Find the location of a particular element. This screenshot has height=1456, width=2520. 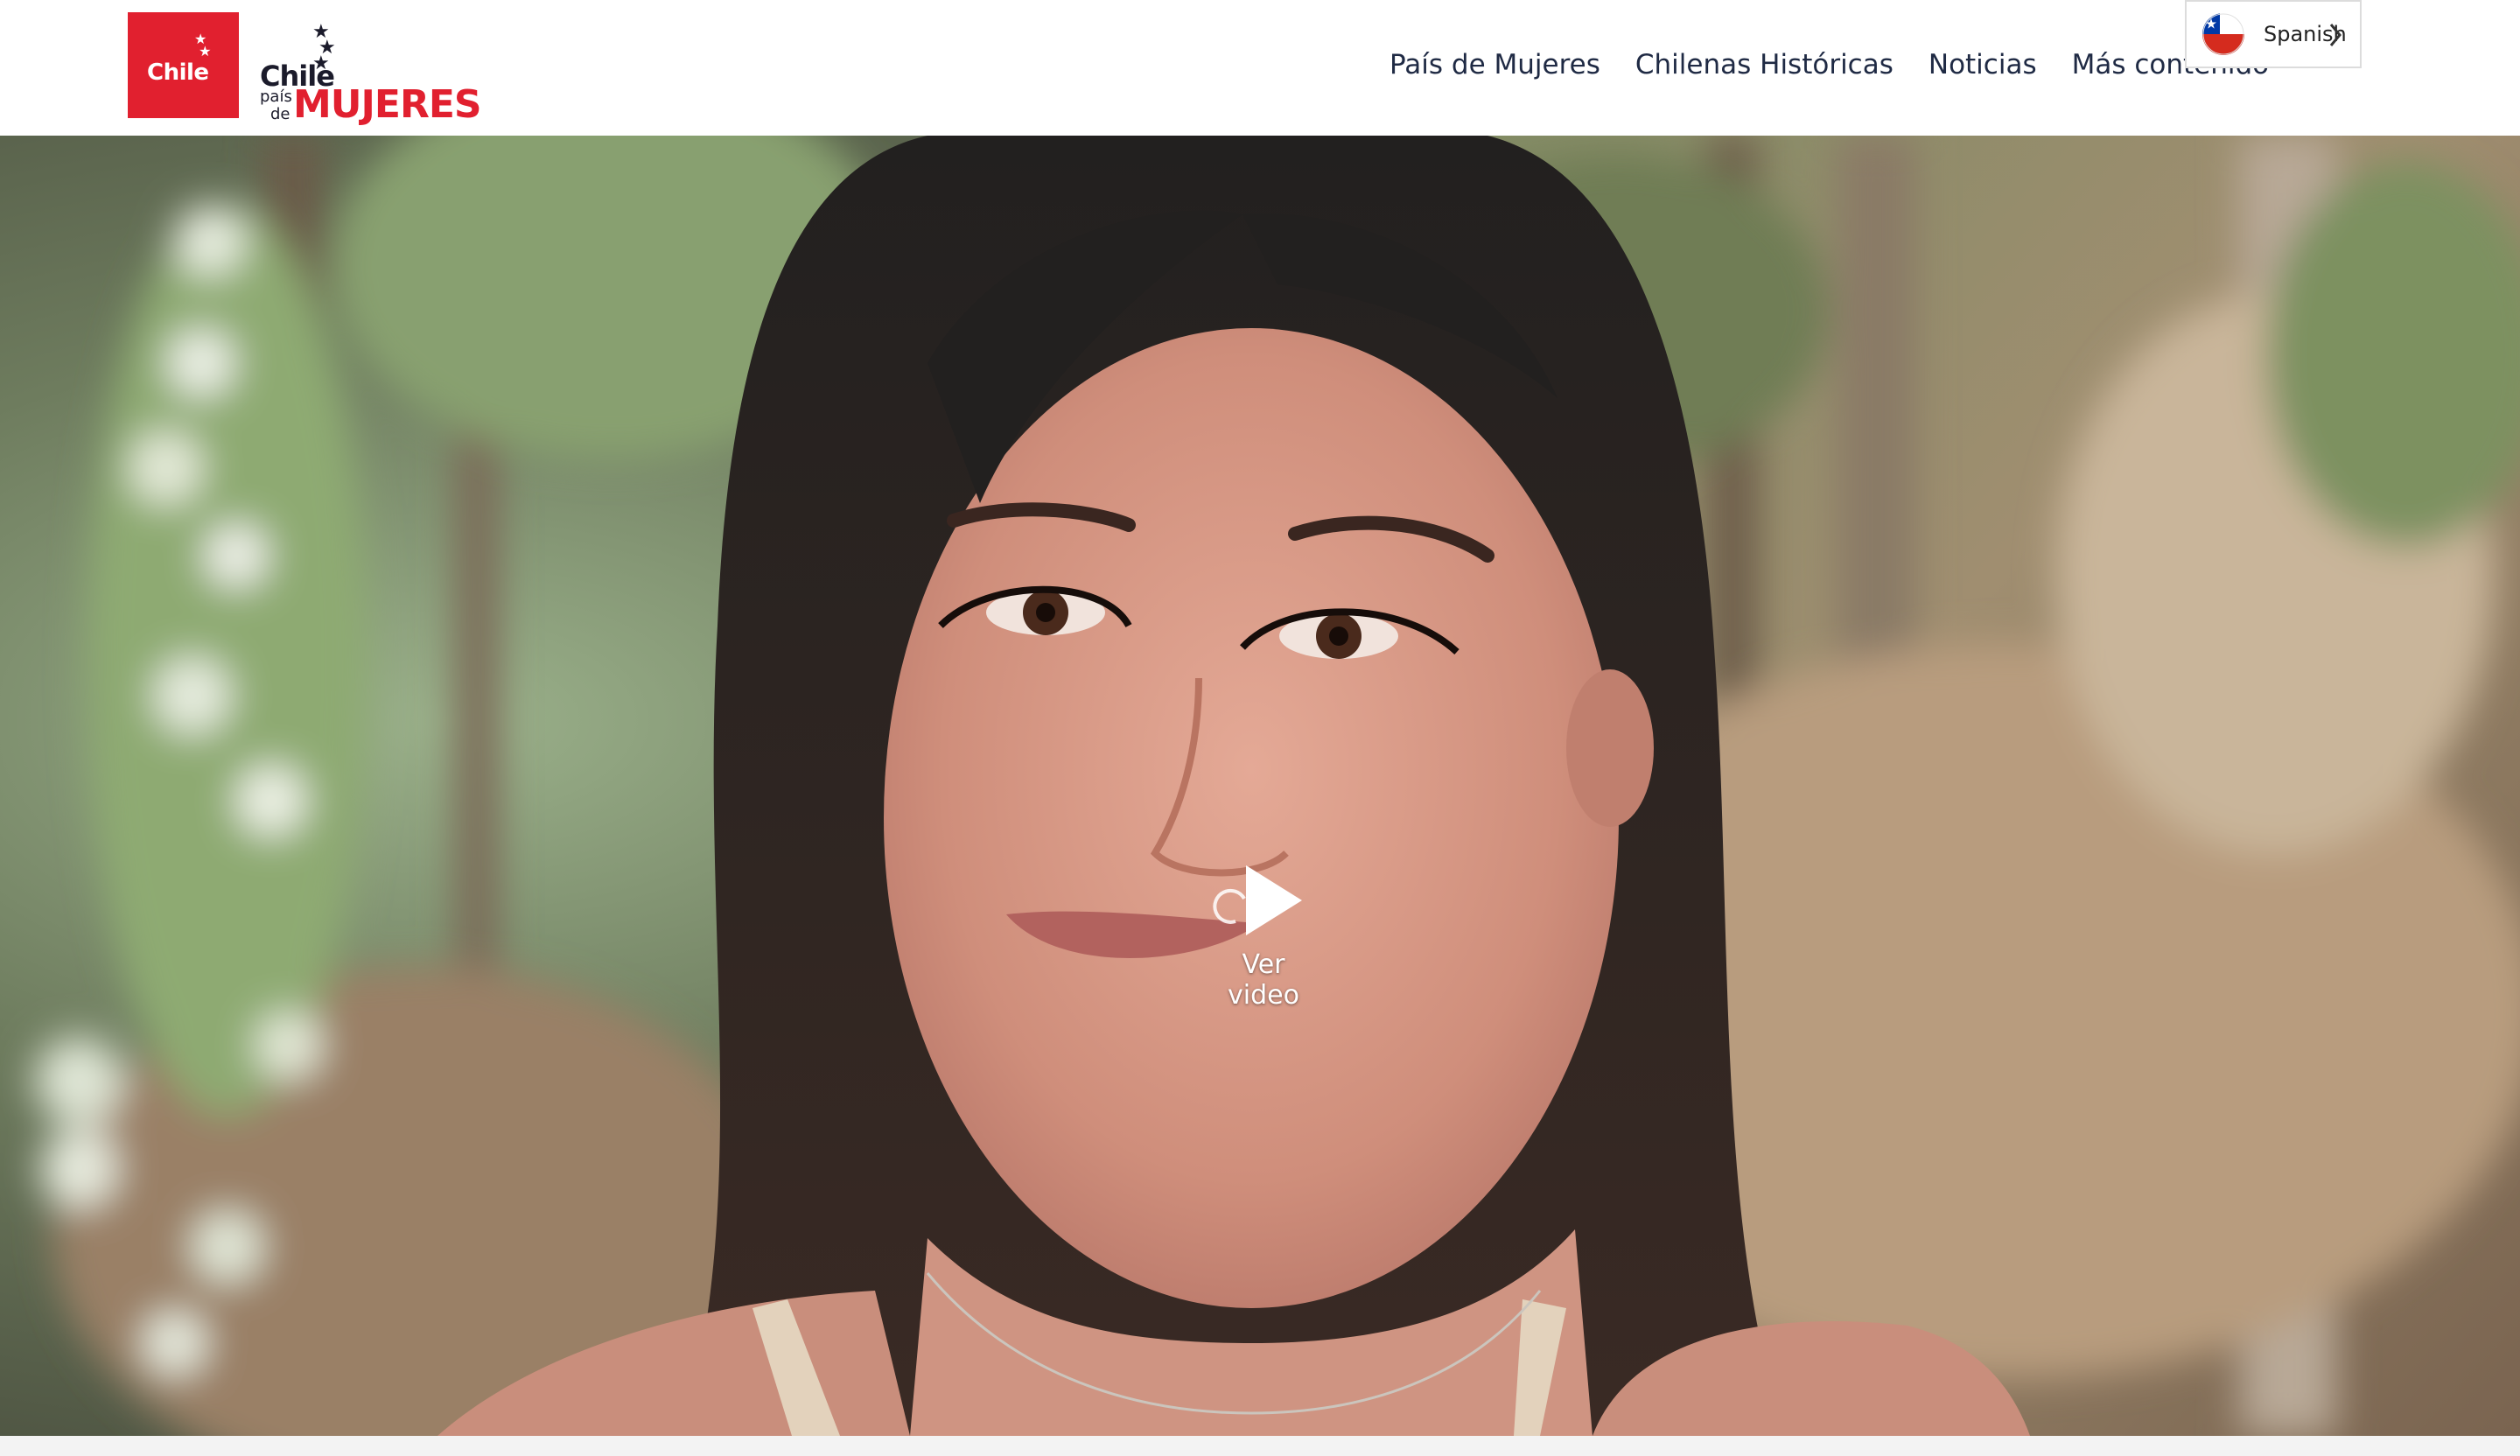

nav-noticias: Noticias is located at coordinates (1982, 68).